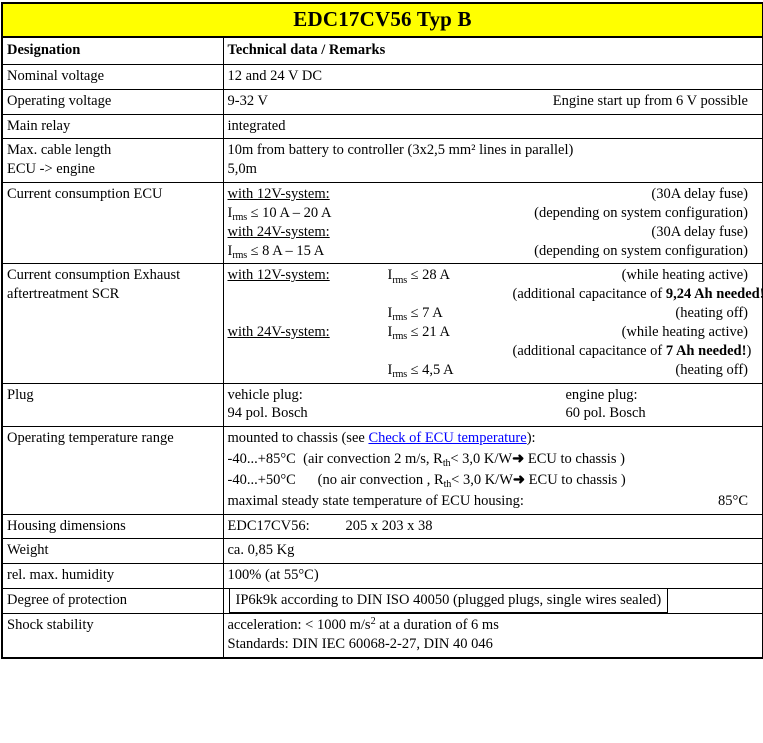  I want to click on row-value-main-relay: integrated, so click(493, 126).